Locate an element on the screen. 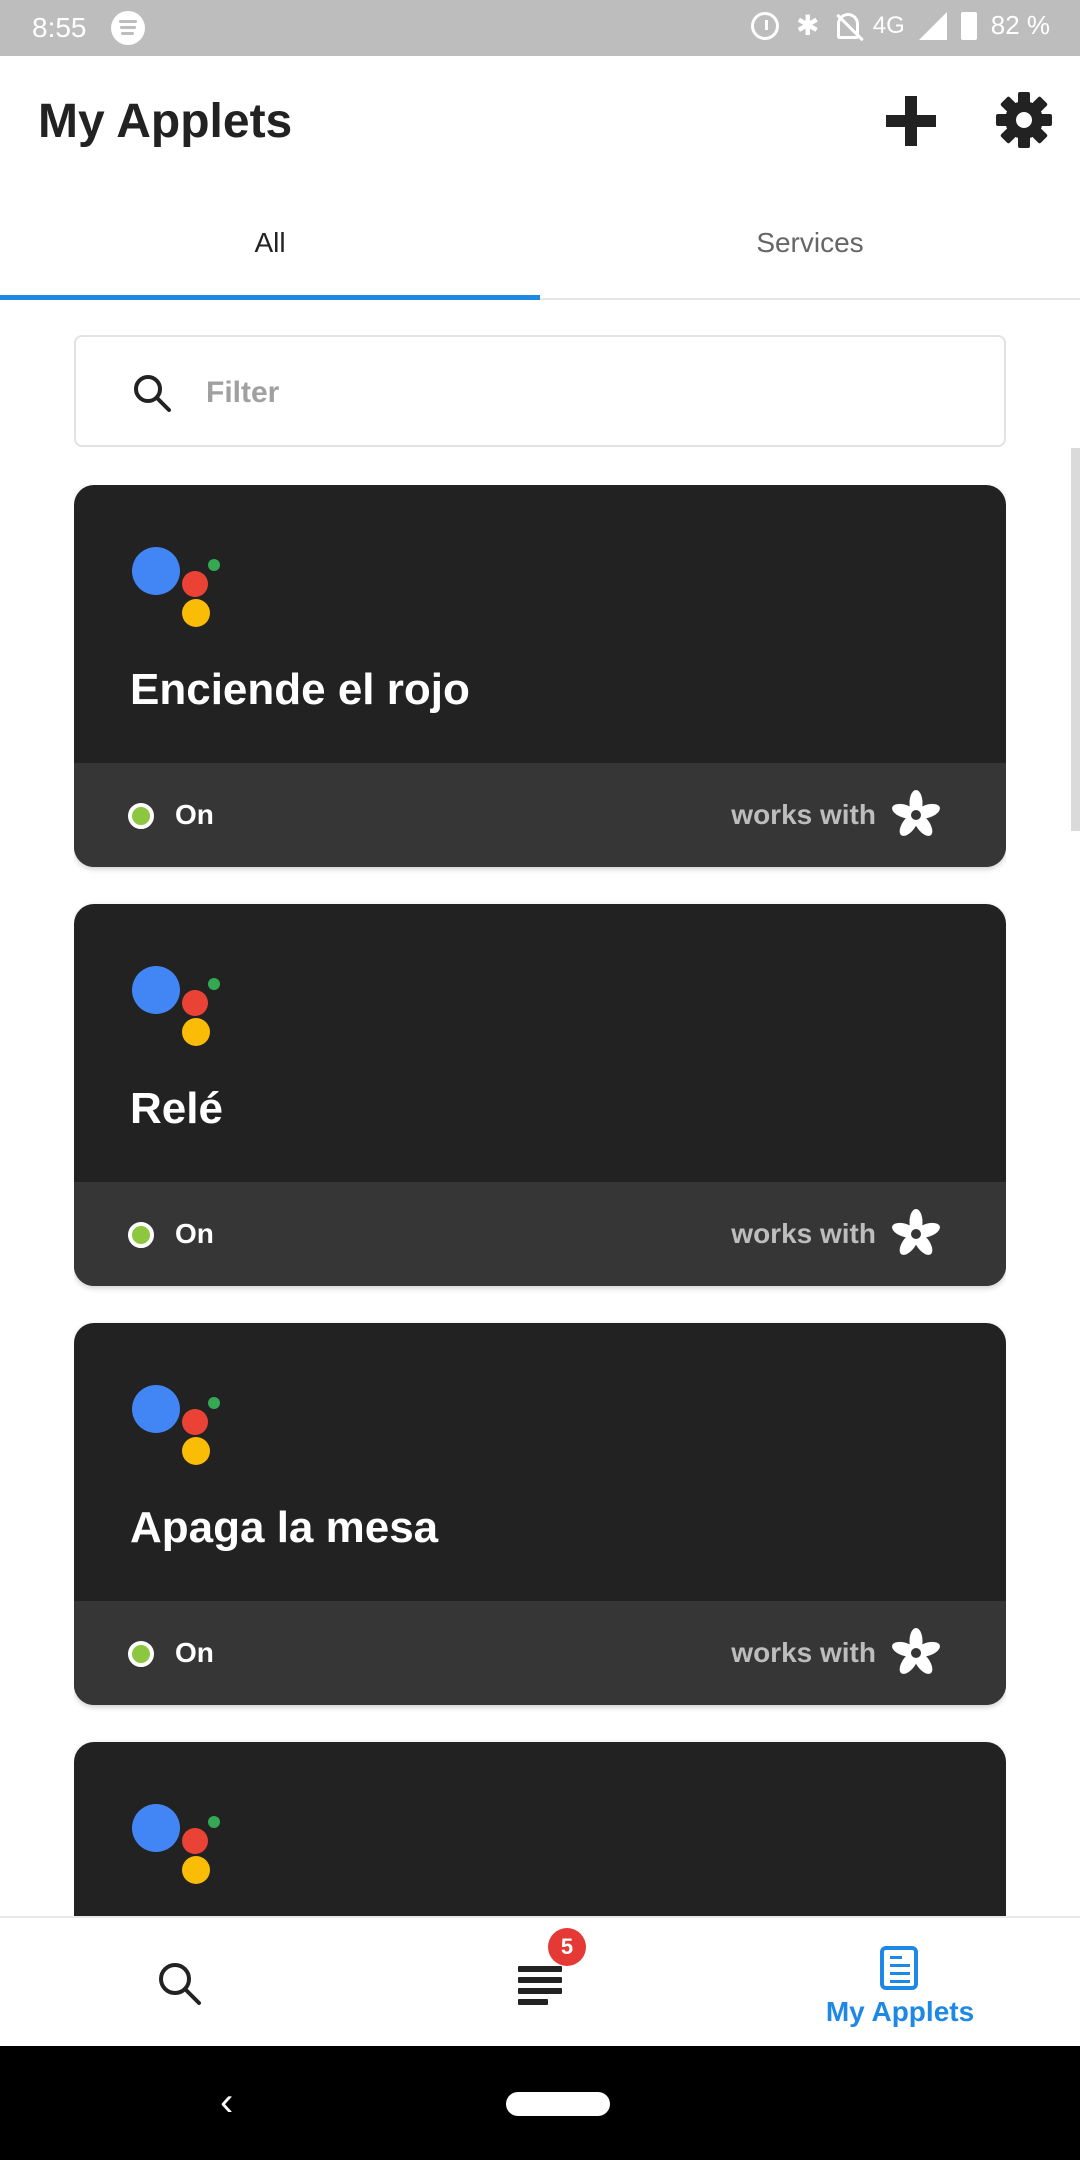 The width and height of the screenshot is (1080, 2160). nav-my-applets: My Applets is located at coordinates (900, 1983).